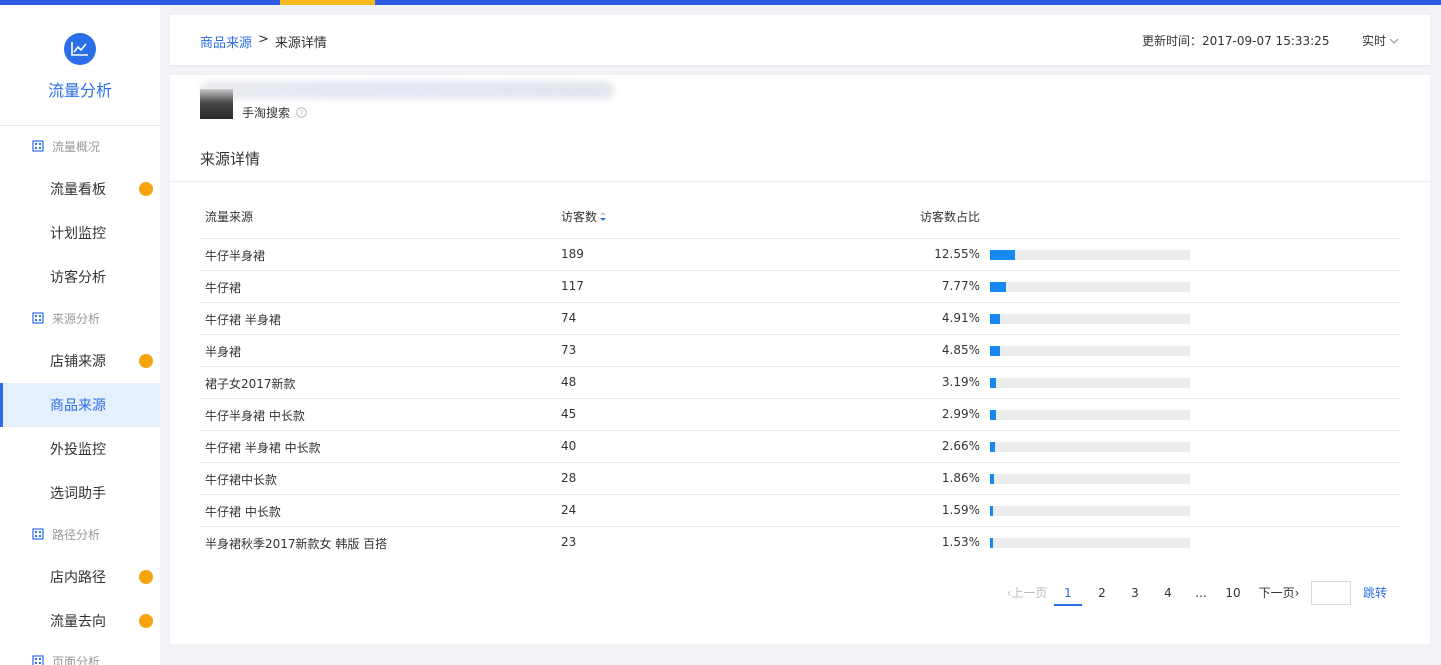 Image resolution: width=1441 pixels, height=665 pixels. I want to click on table-row: 牛仔半身裙 189 12.55%, so click(800, 254).